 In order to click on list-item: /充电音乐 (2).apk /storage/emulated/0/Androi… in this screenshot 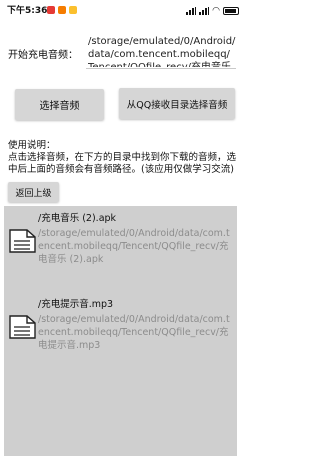, I will do `click(120, 246)`.